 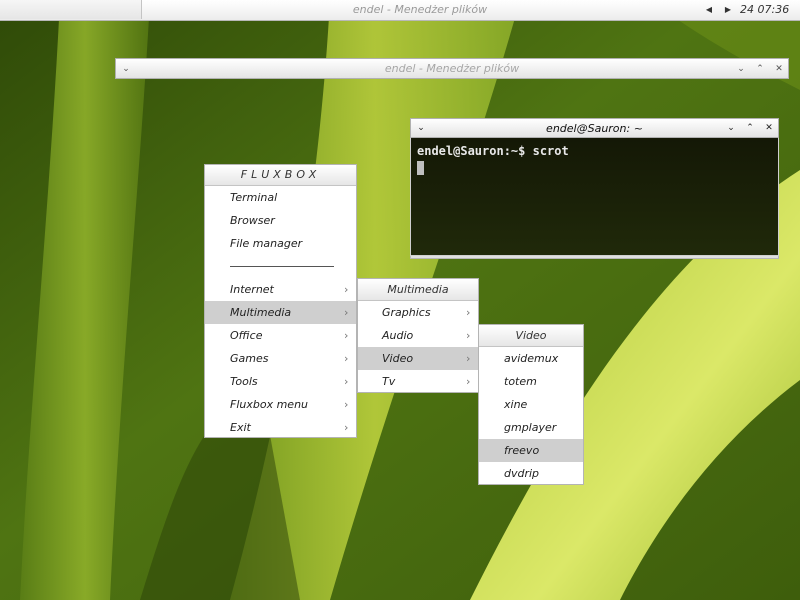 What do you see at coordinates (246, 335) in the screenshot?
I see `menu-item-label: Office` at bounding box center [246, 335].